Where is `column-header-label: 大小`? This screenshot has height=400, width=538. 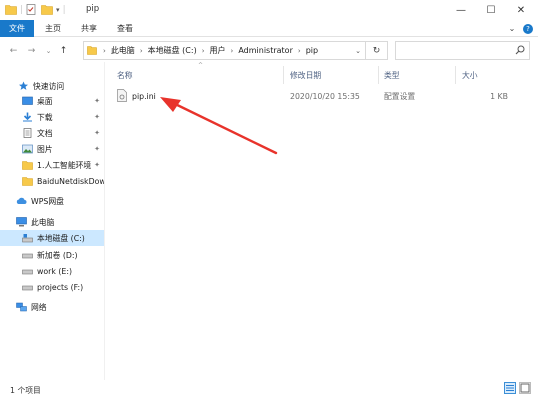
column-header-label: 大小 is located at coordinates (470, 75).